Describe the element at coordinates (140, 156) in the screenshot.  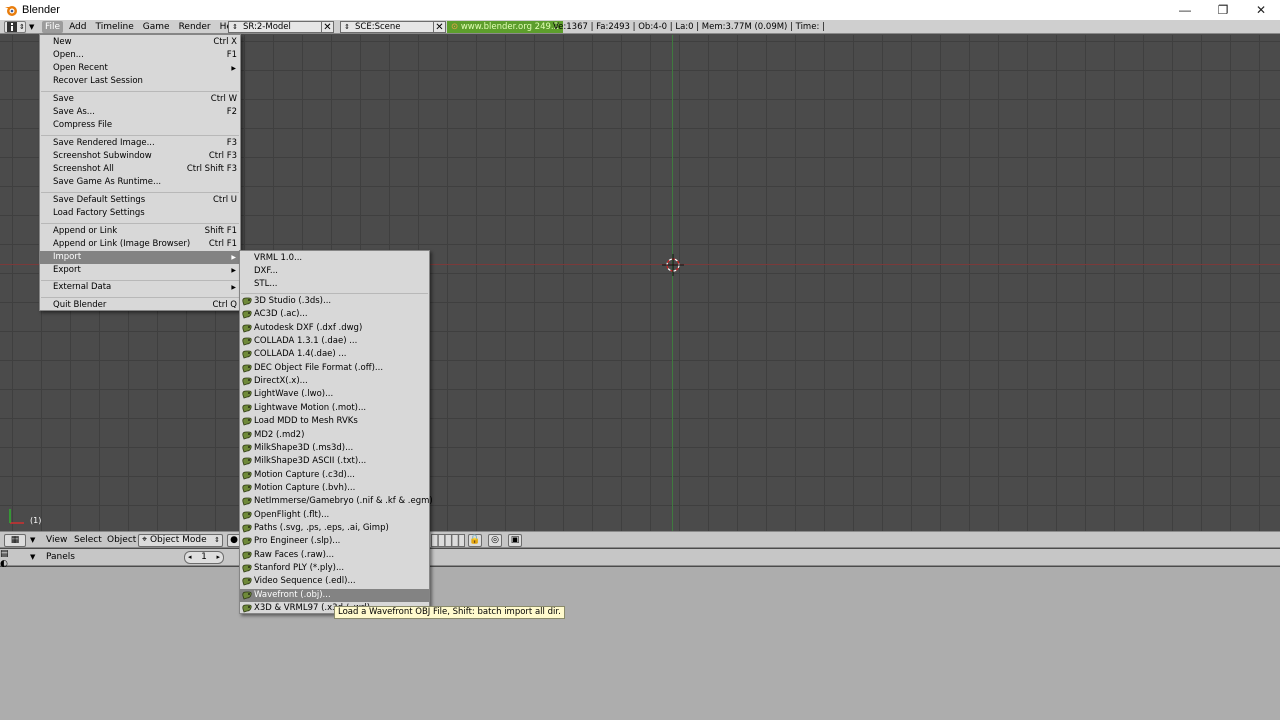
I see `menu-item-screenshot-subwindow: Screenshot Subwindow Ctrl F3` at that location.